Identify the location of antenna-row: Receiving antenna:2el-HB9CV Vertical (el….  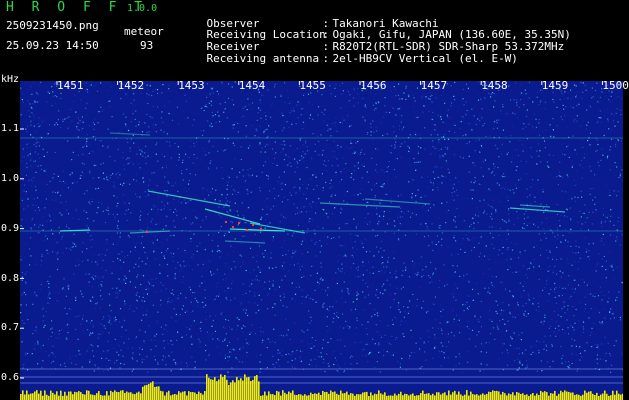
(349, 59).